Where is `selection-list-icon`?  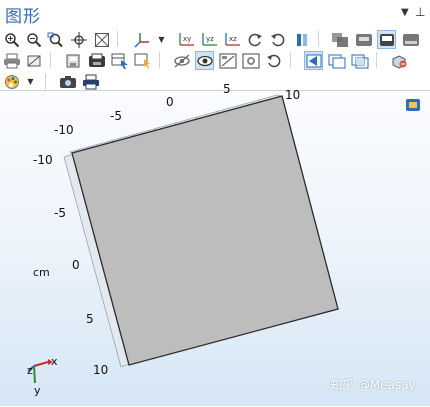
selection-list-icon is located at coordinates (336, 60).